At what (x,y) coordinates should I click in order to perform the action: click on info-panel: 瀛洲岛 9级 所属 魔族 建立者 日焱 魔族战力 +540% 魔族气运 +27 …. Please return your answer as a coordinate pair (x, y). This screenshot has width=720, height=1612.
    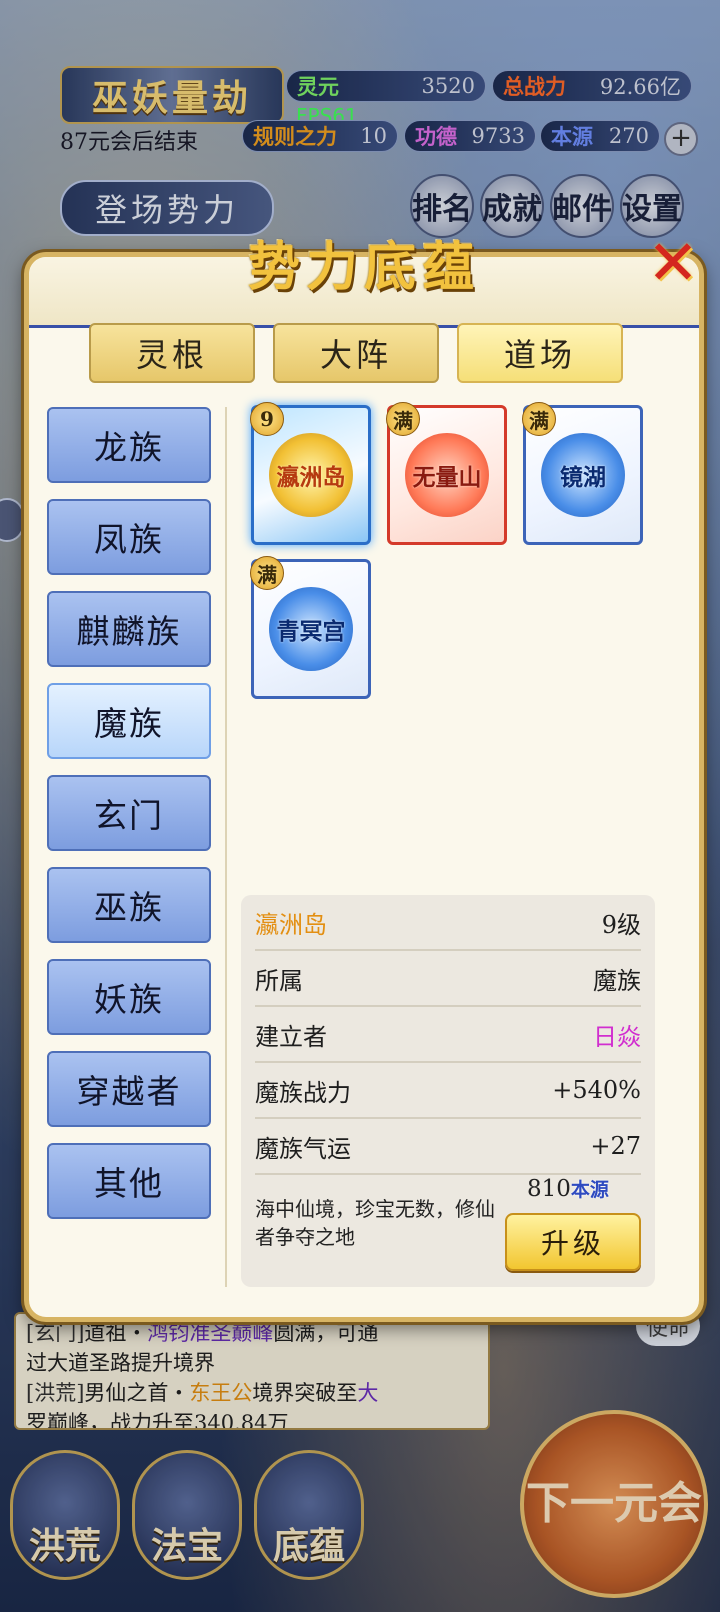
    Looking at the image, I should click on (448, 1091).